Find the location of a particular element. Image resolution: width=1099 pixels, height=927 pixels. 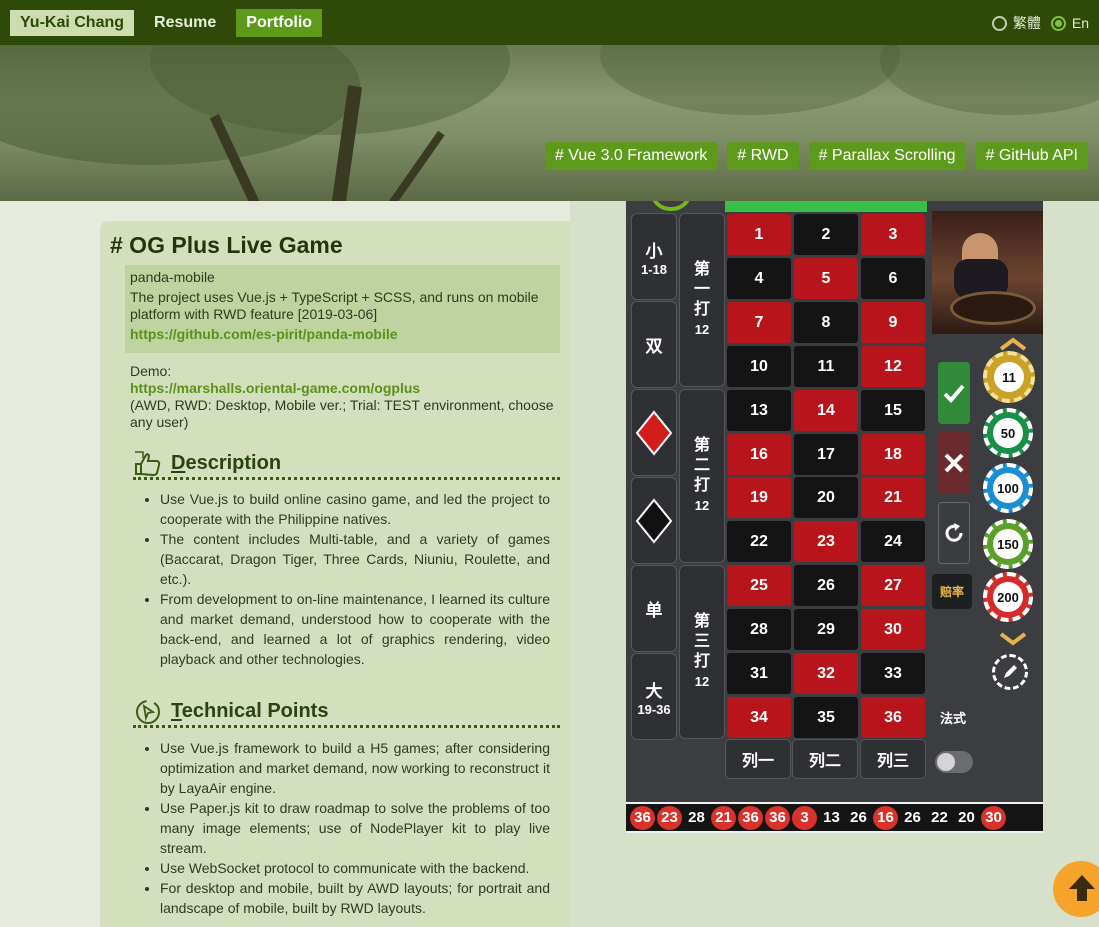

history-result: 3 is located at coordinates (804, 817).